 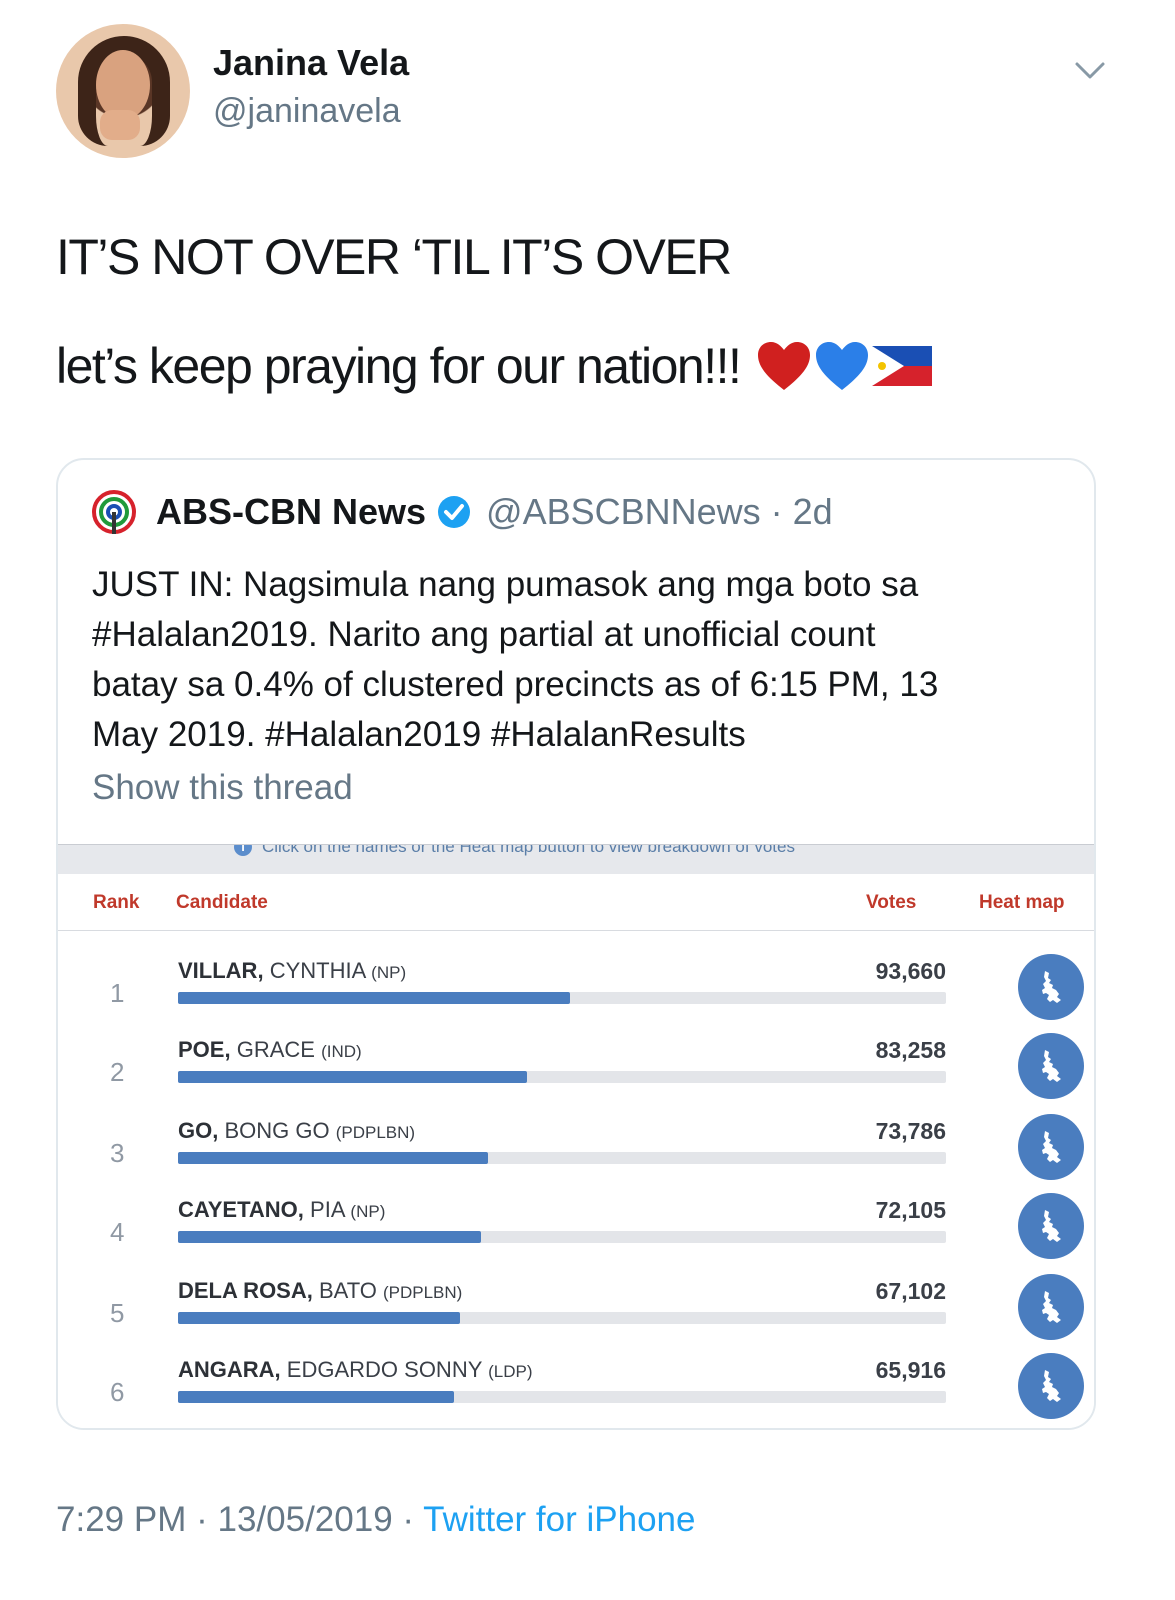 What do you see at coordinates (623, 512) in the screenshot?
I see `quoted-author-handle: @ABSCBNNews` at bounding box center [623, 512].